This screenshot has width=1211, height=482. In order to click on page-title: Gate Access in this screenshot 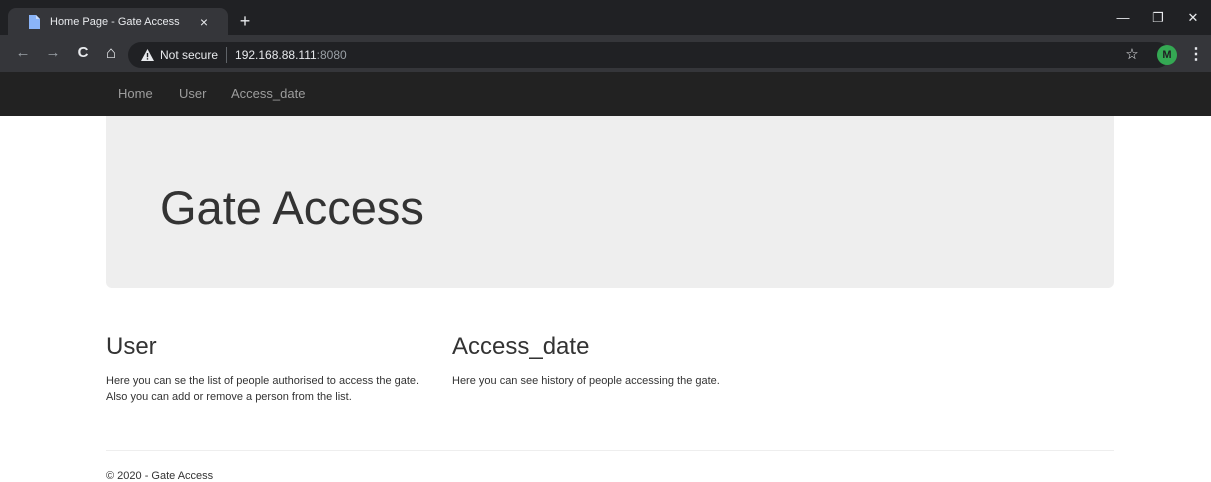, I will do `click(292, 207)`.